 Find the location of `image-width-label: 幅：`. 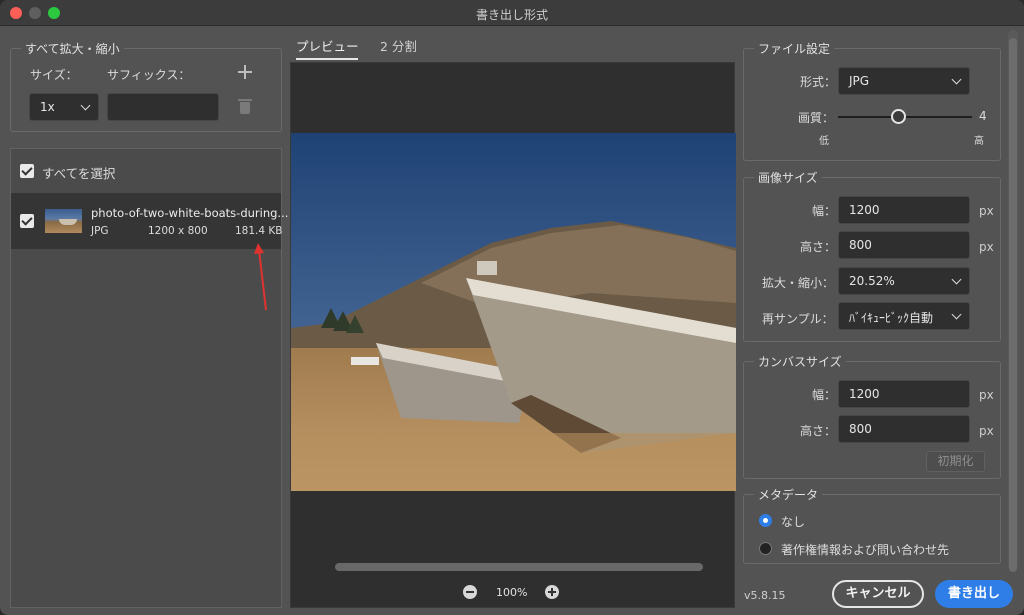

image-width-label: 幅： is located at coordinates (824, 211).